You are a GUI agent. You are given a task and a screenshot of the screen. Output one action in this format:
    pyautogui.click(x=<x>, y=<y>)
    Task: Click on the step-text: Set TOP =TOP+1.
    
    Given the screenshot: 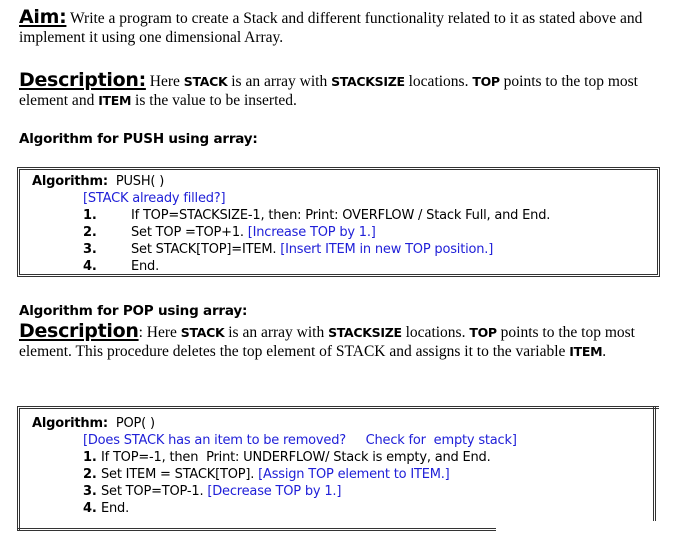 What is the action you would take?
    pyautogui.click(x=189, y=232)
    